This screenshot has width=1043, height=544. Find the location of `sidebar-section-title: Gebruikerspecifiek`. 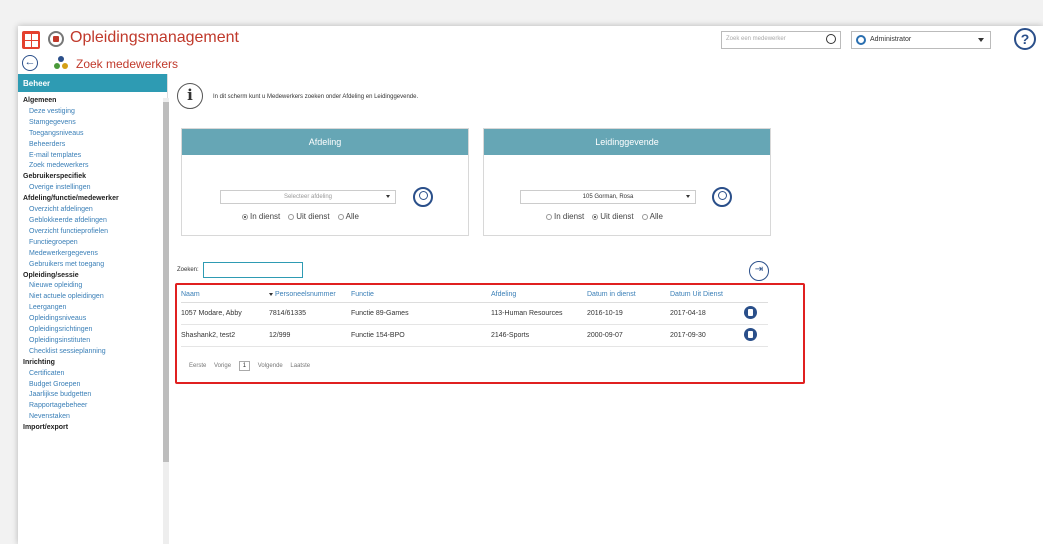

sidebar-section-title: Gebruikerspecifiek is located at coordinates (55, 177).